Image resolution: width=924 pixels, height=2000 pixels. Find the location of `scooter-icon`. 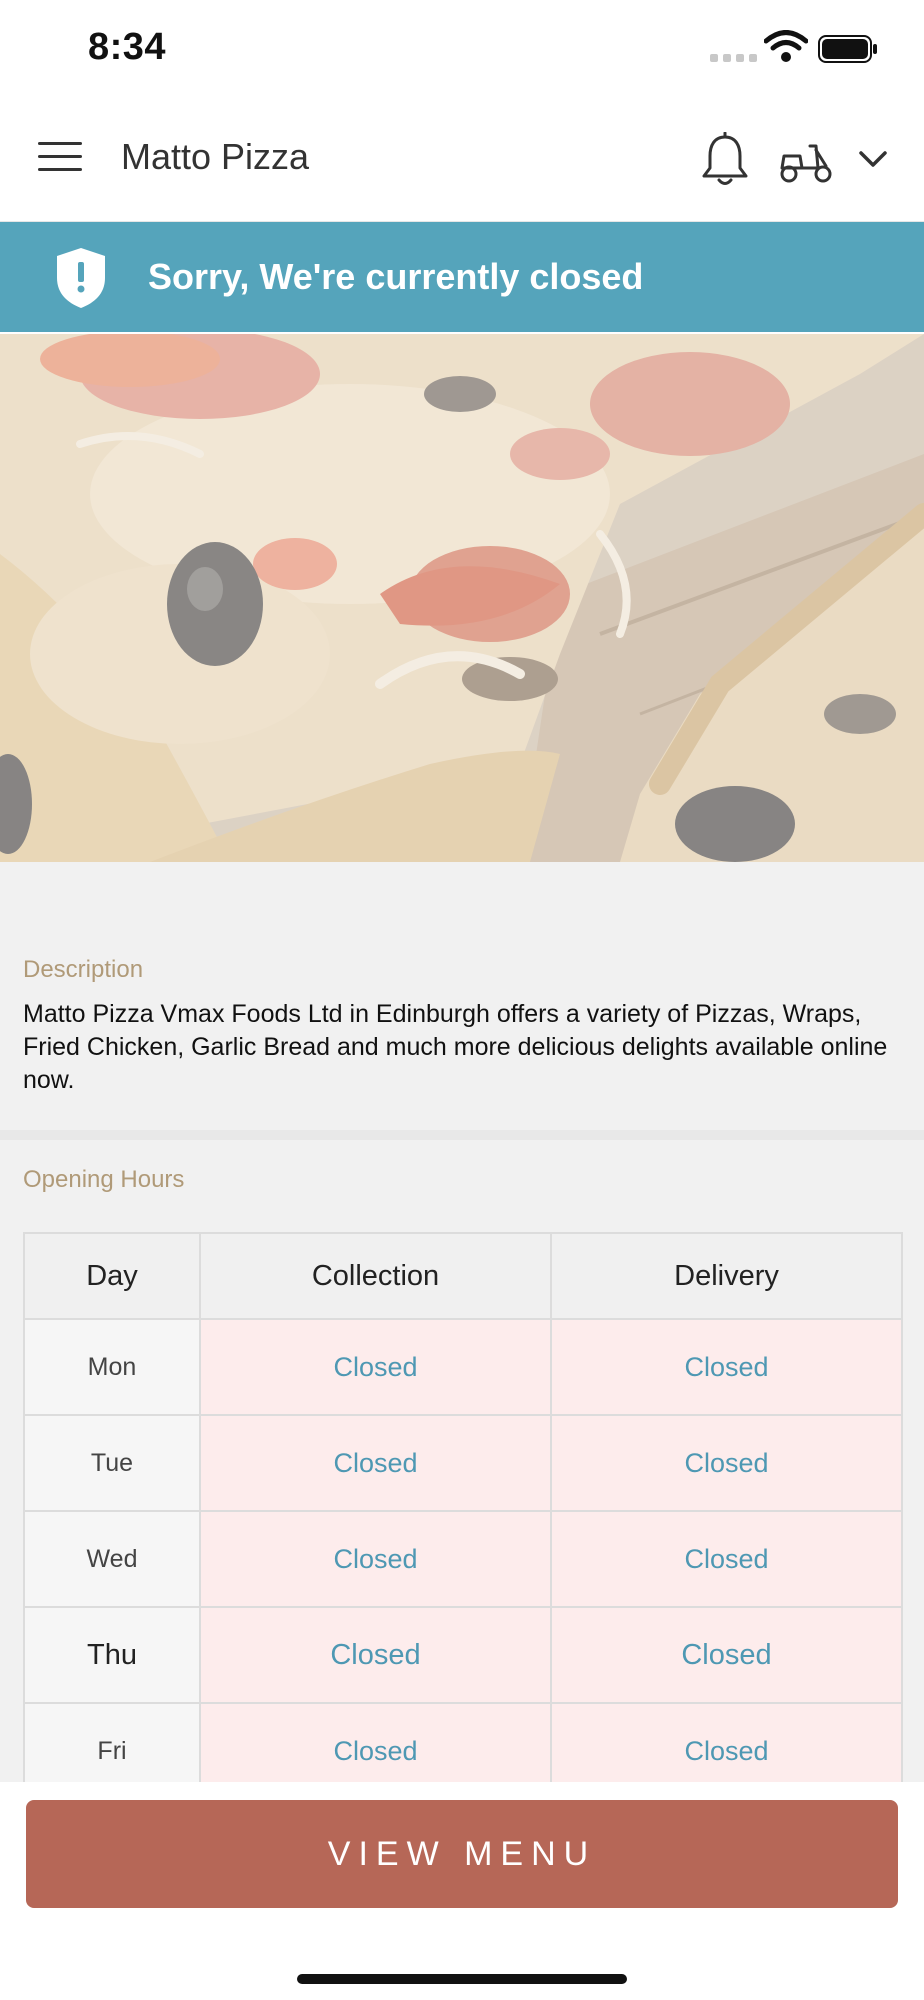

scooter-icon is located at coordinates (806, 161).